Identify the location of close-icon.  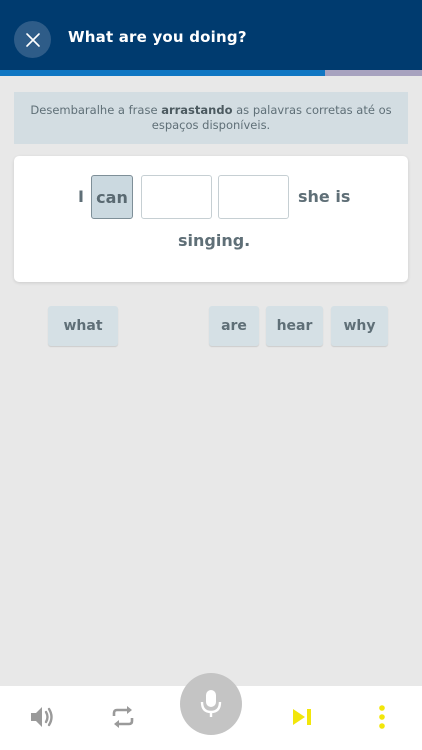
(32, 39).